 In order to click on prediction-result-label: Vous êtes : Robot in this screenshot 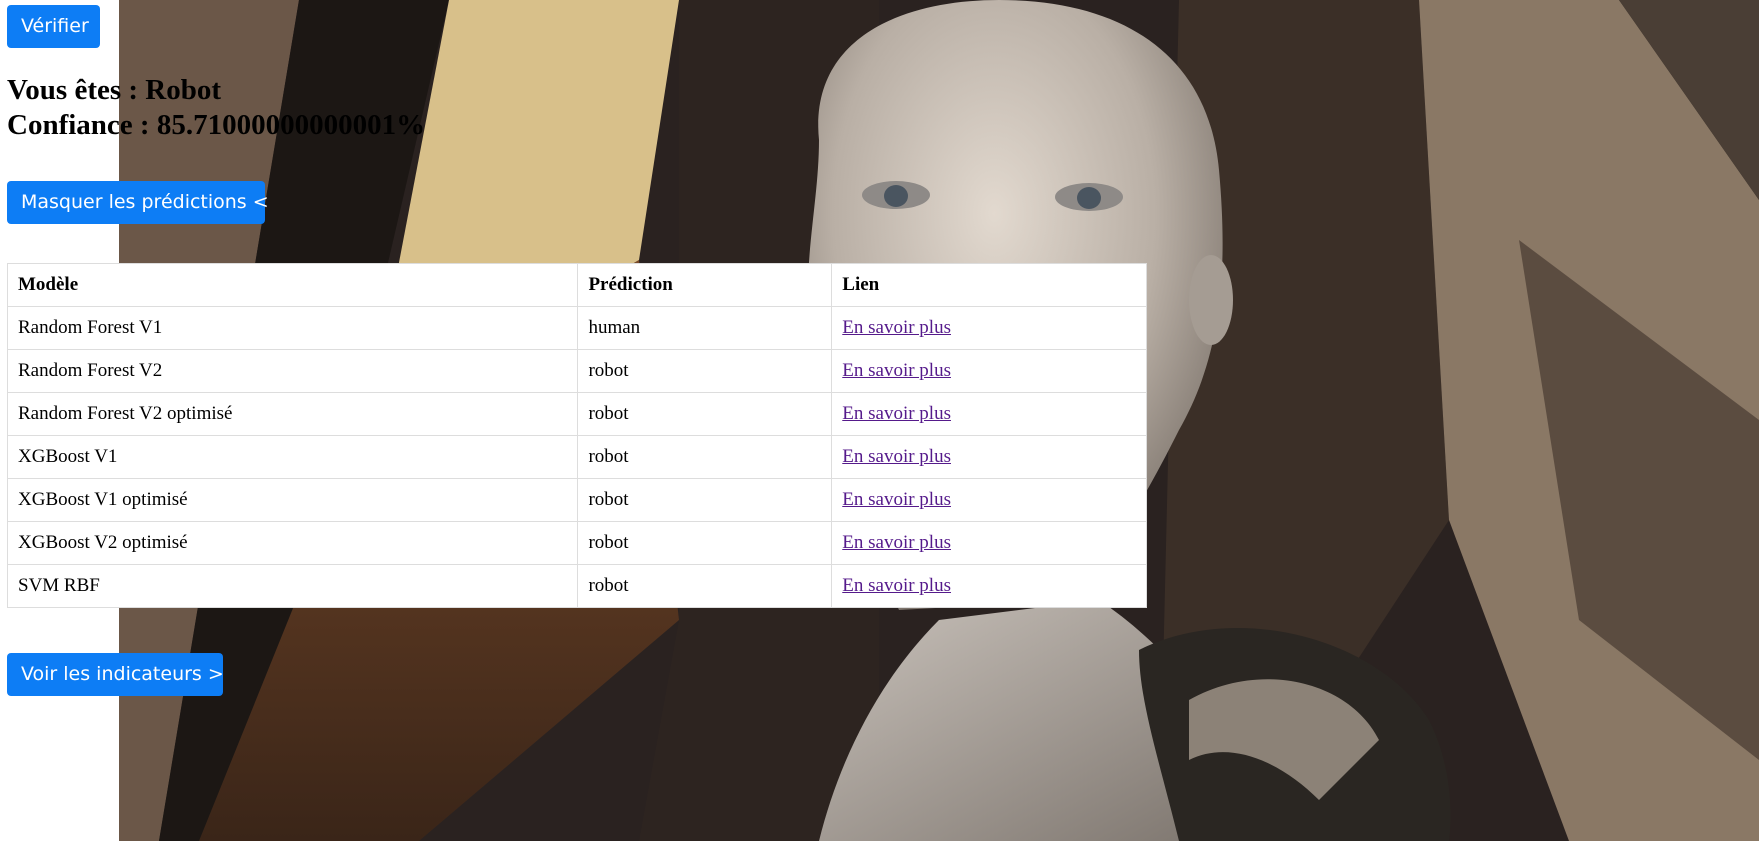, I will do `click(114, 90)`.